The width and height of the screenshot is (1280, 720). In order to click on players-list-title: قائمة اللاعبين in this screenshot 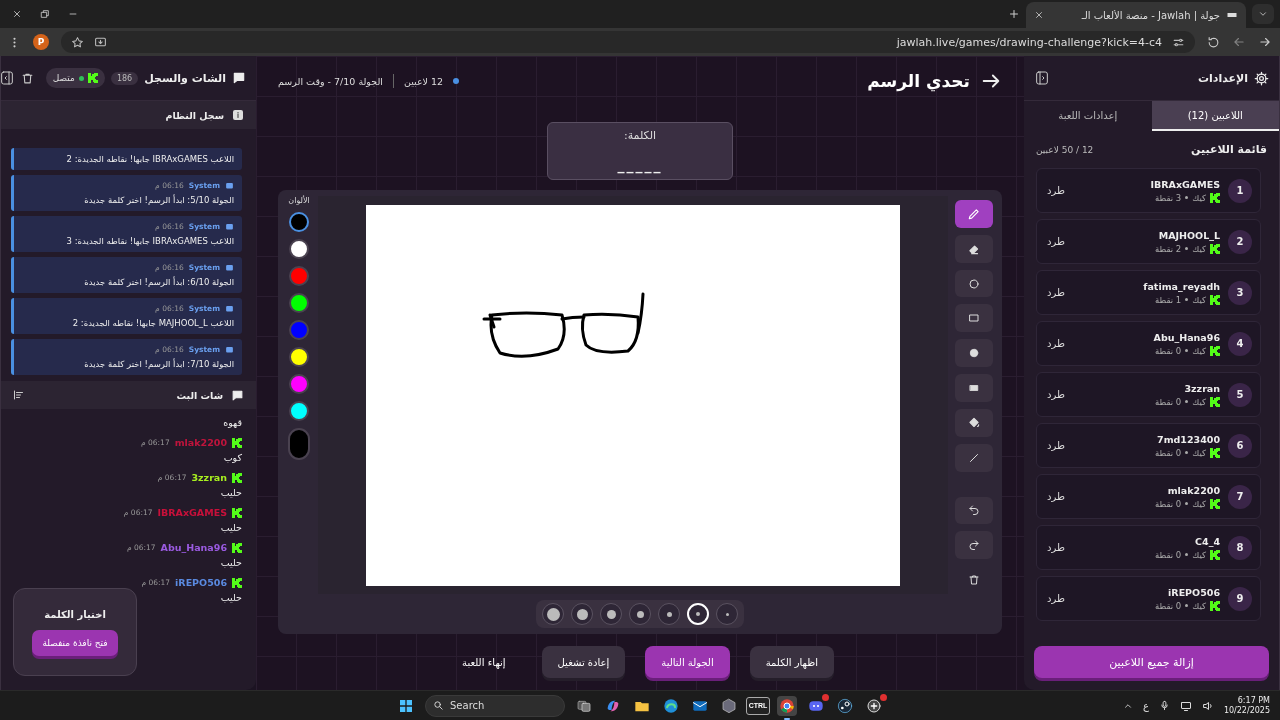, I will do `click(1229, 149)`.